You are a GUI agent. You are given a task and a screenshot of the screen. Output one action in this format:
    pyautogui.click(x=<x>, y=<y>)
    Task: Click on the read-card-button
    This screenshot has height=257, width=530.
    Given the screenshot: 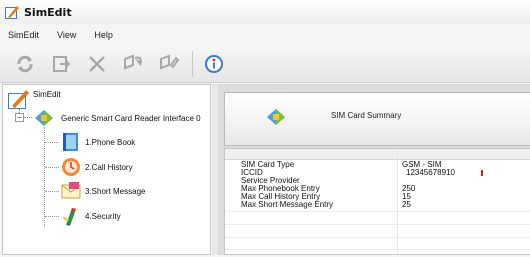 What is the action you would take?
    pyautogui.click(x=133, y=64)
    